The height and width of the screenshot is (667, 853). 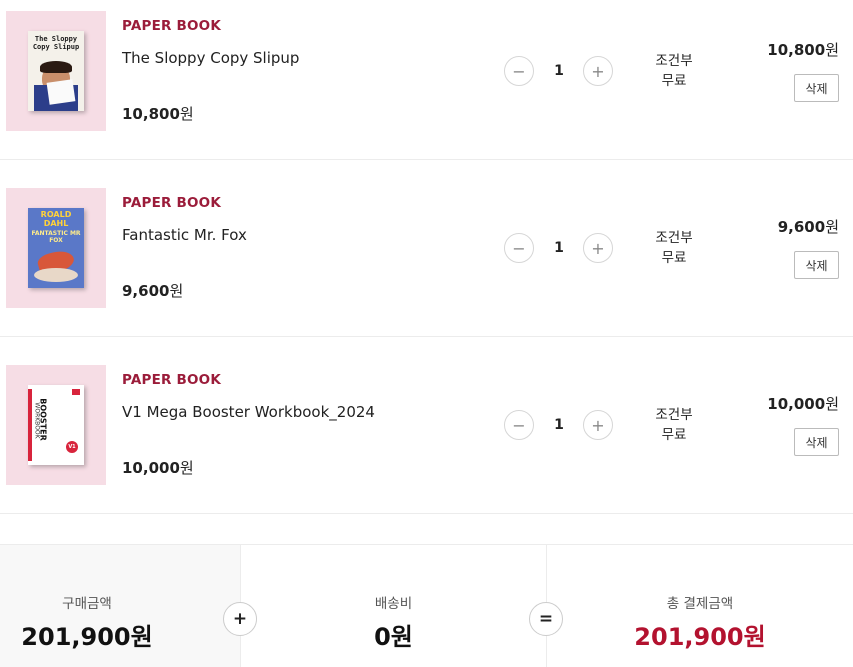 I want to click on book-cover-v1-booster: BOOSTER WORKBOOK V1, so click(x=56, y=425).